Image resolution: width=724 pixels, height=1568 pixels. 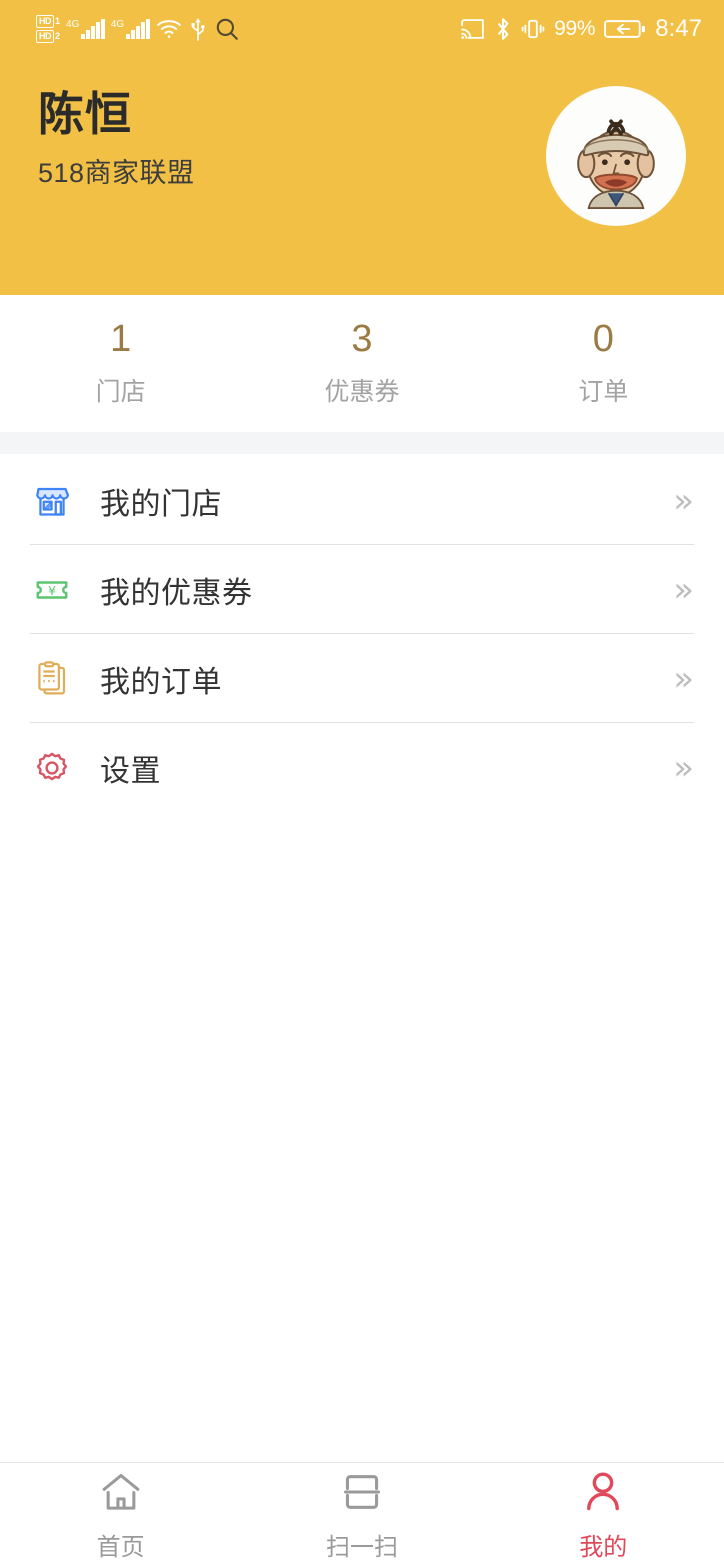 I want to click on nav-tab-home-label: 首页, so click(x=120, y=1547).